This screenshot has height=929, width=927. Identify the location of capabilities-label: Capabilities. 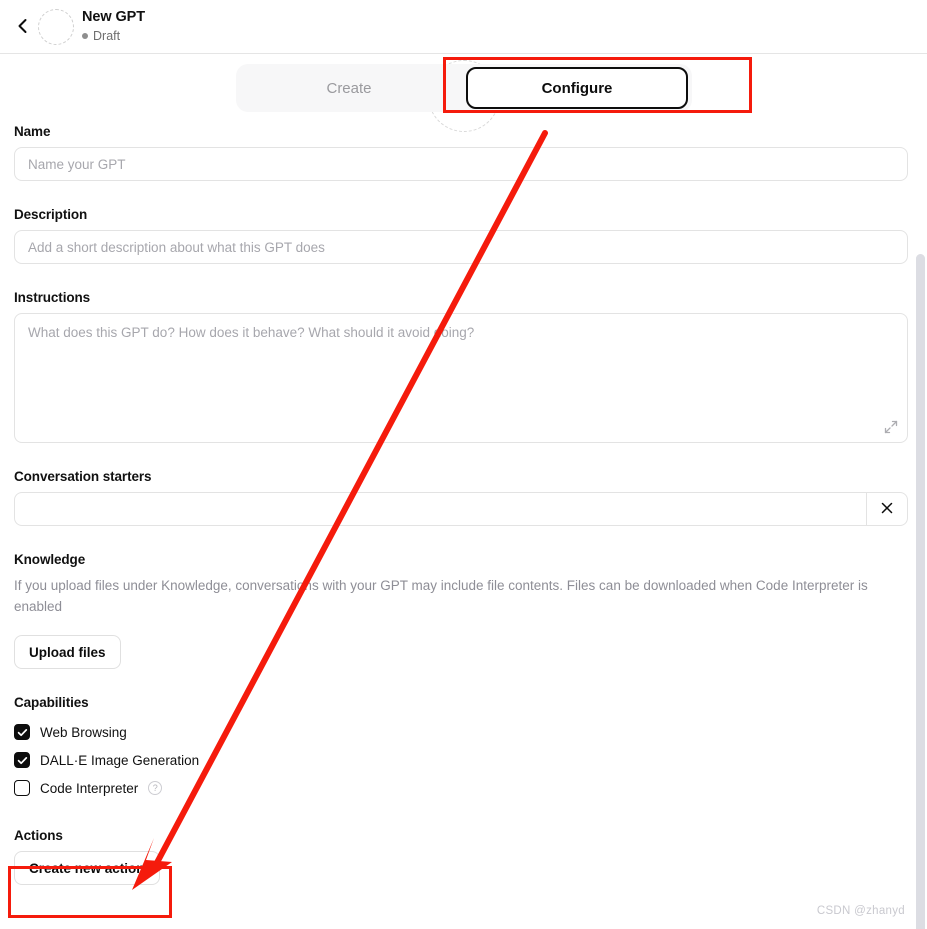
(51, 702).